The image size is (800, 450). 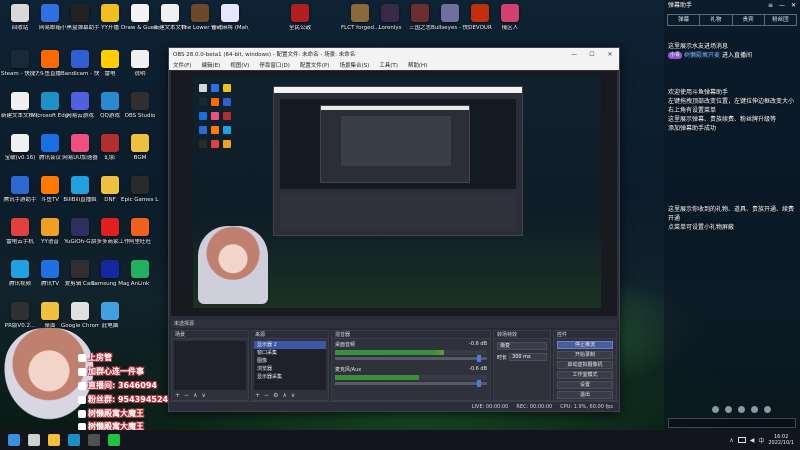 What do you see at coordinates (110, 113) in the screenshot?
I see `desktop-icon: QQ游戏` at bounding box center [110, 113].